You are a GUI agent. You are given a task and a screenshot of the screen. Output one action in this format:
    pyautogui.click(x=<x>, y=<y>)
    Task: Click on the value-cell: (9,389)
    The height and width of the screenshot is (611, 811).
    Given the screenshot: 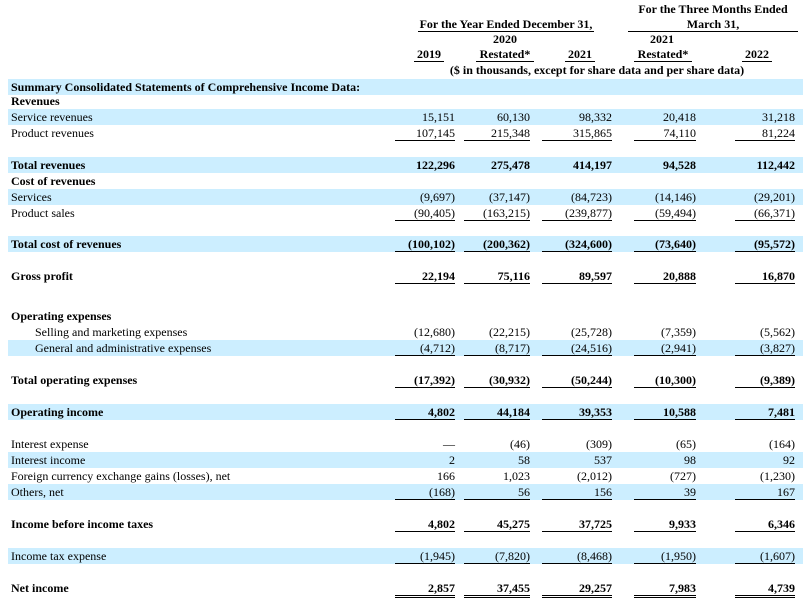 What is the action you would take?
    pyautogui.click(x=765, y=380)
    